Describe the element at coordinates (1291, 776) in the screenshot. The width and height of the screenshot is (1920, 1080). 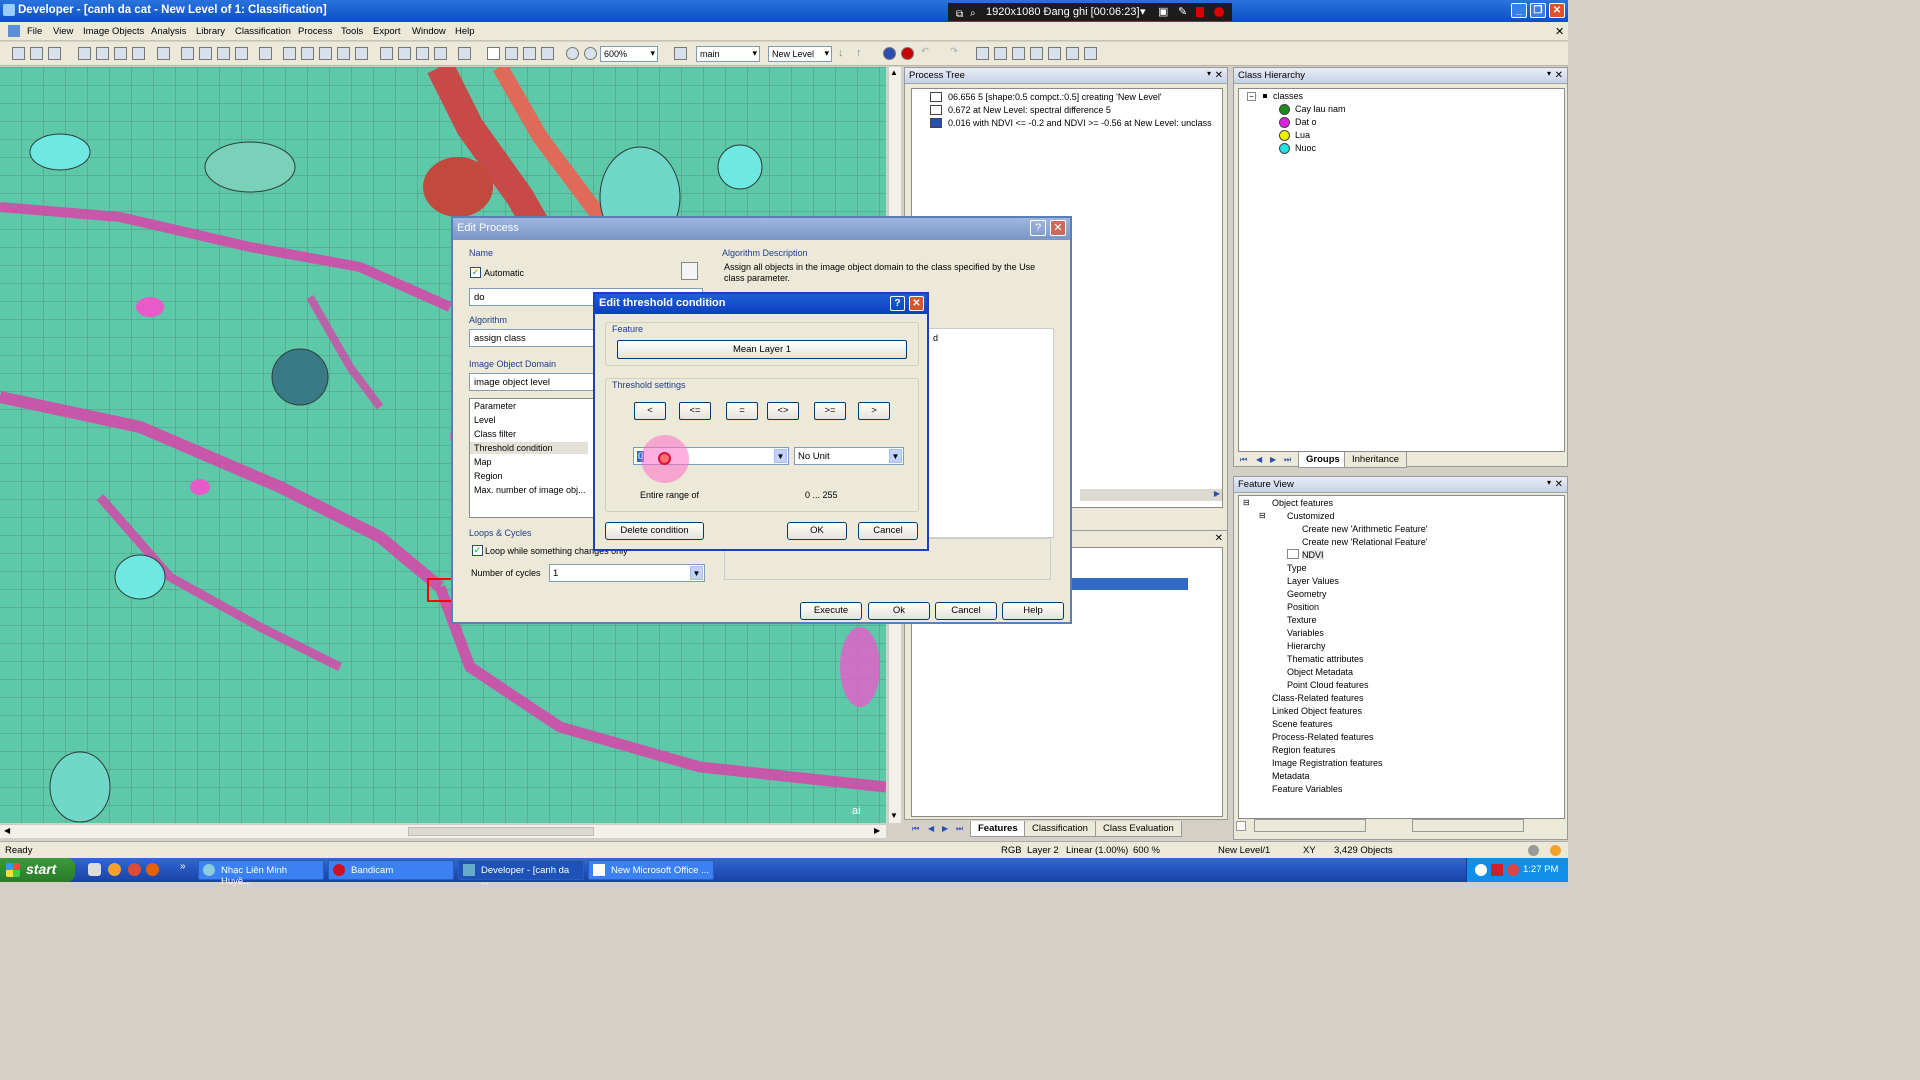
I see `feature-item: Metadata` at that location.